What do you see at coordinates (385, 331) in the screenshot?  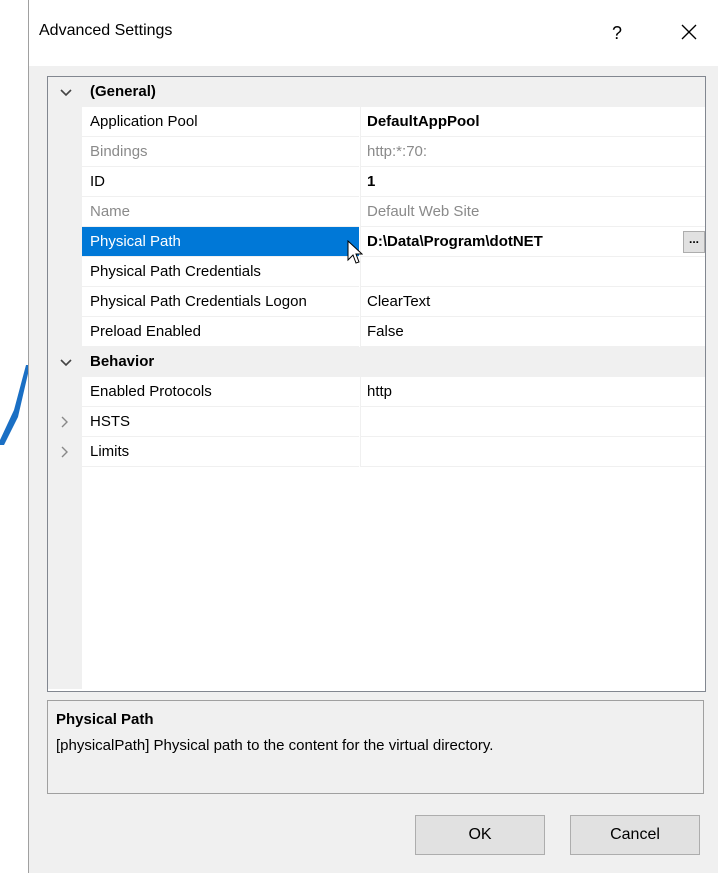 I see `property-value: False` at bounding box center [385, 331].